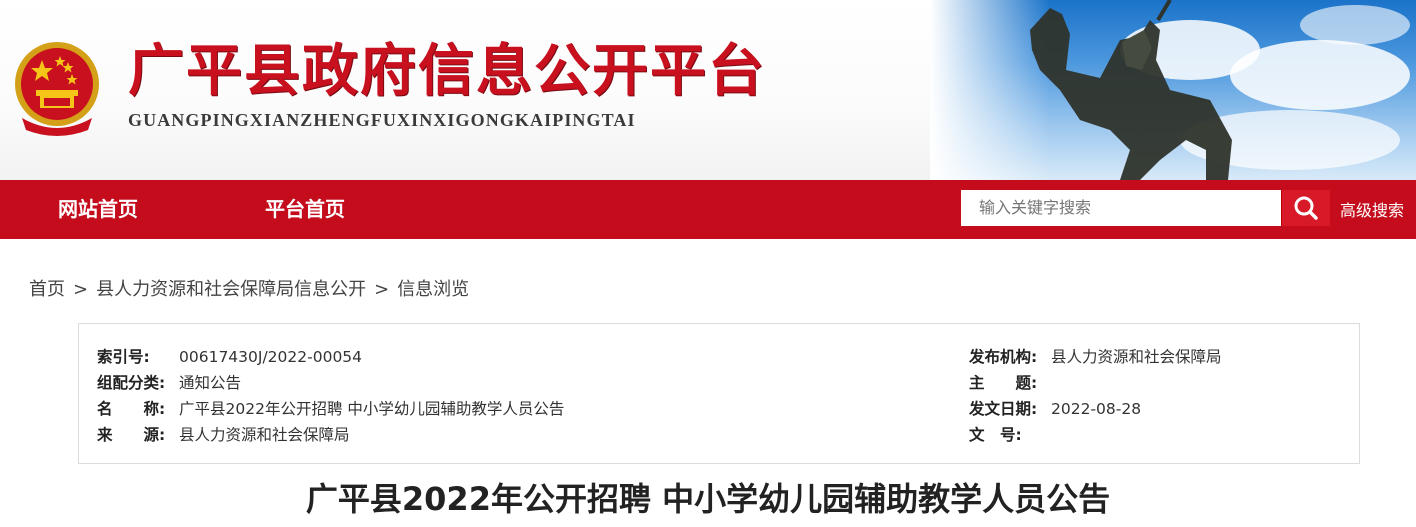 The width and height of the screenshot is (1416, 527). Describe the element at coordinates (98, 209) in the screenshot. I see `nav-home-link: 网站首页` at that location.